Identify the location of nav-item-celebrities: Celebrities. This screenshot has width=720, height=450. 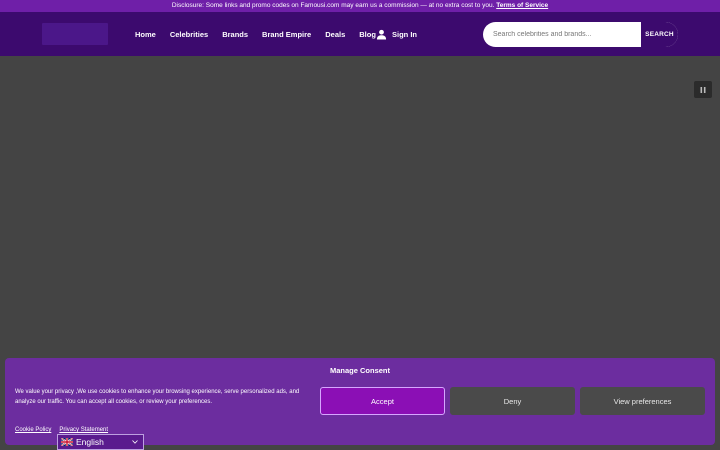
(189, 34).